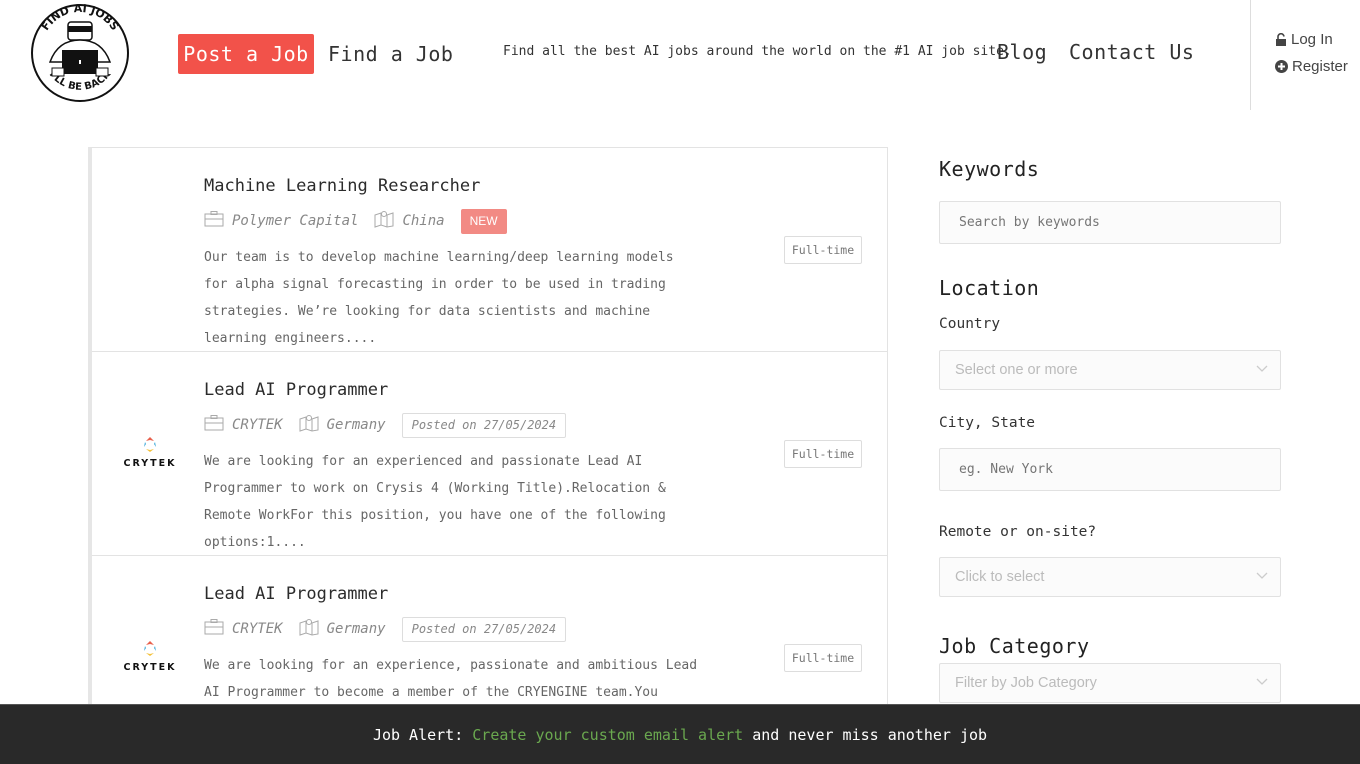  I want to click on create-email-alert-link: Create your custom email alert, so click(607, 735).